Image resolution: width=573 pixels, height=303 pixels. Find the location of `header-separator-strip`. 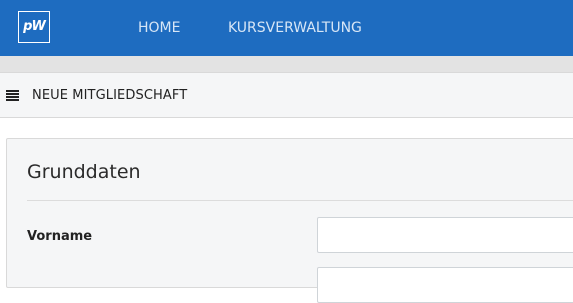

header-separator-strip is located at coordinates (286, 64).